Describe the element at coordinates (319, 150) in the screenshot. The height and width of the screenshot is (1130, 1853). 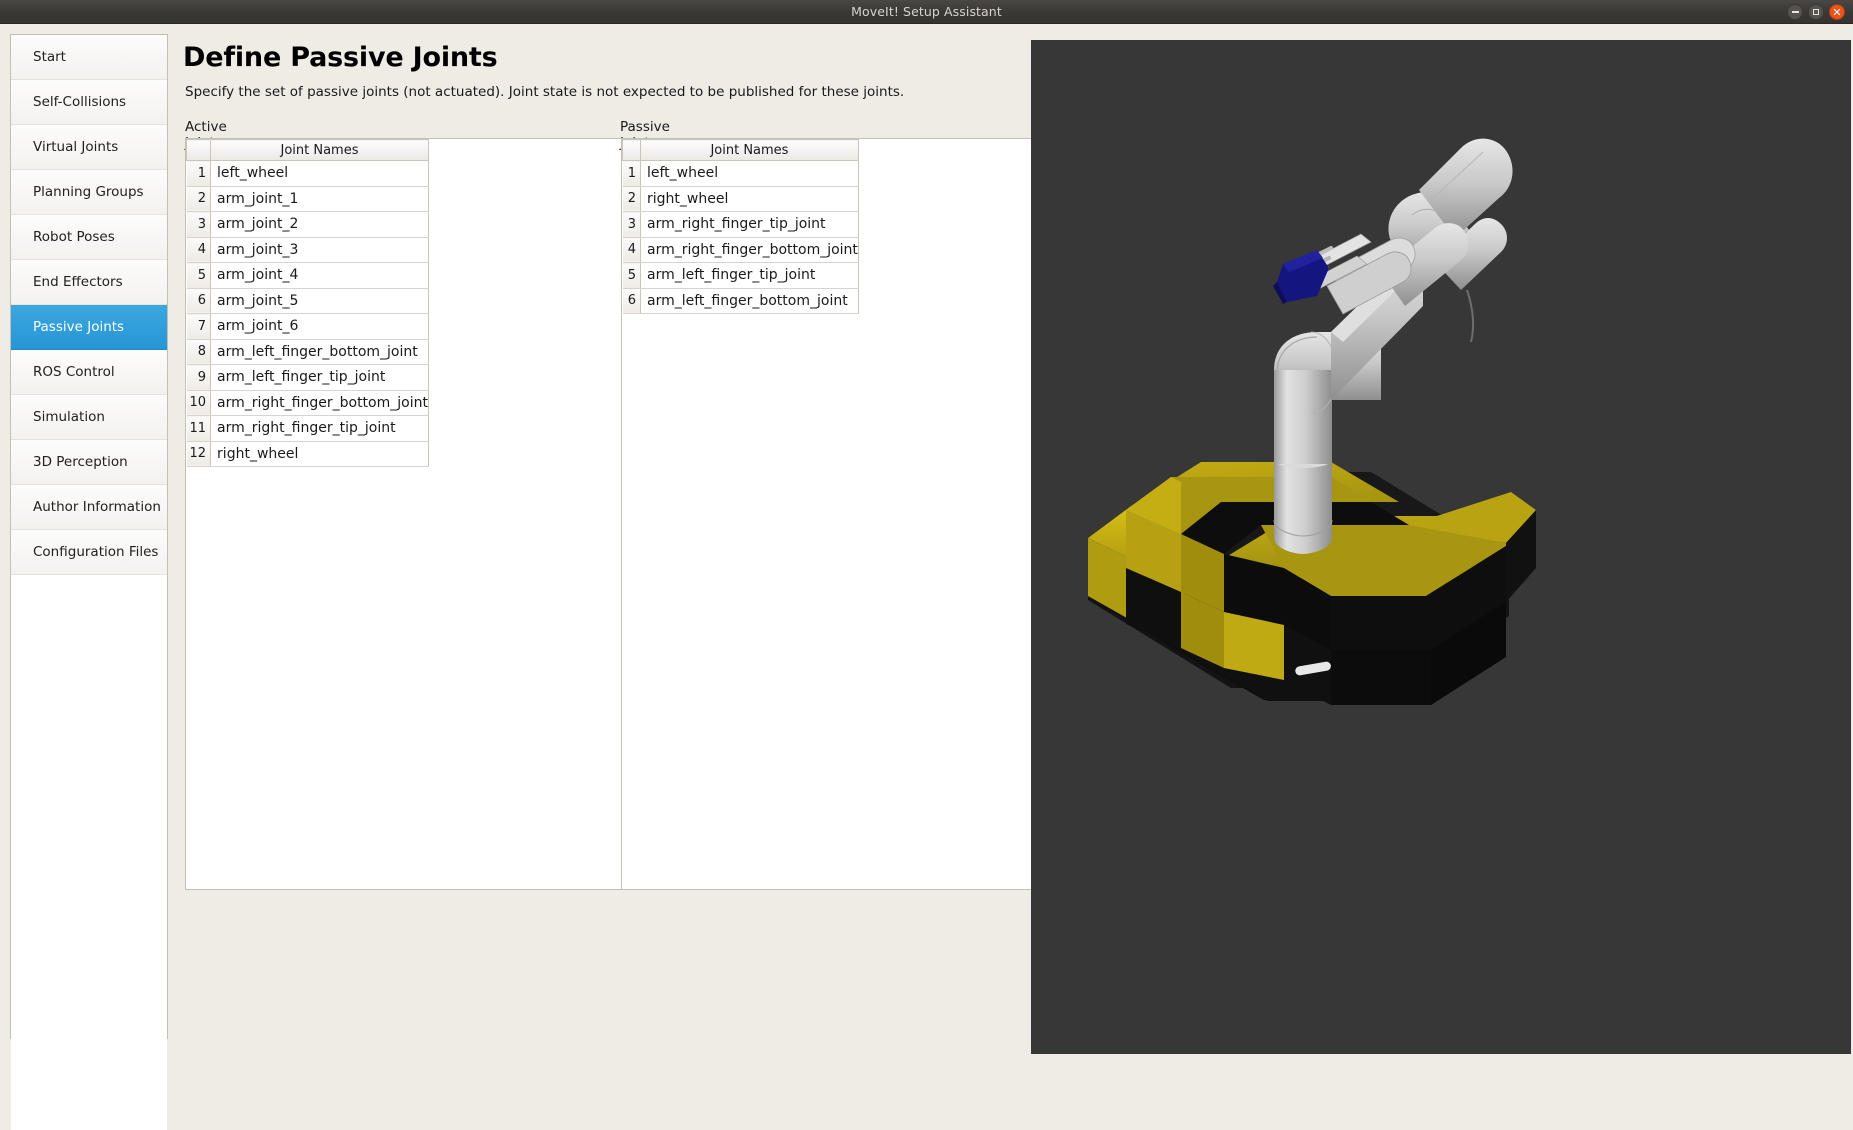
I see `active-column-header: Joint Names` at that location.